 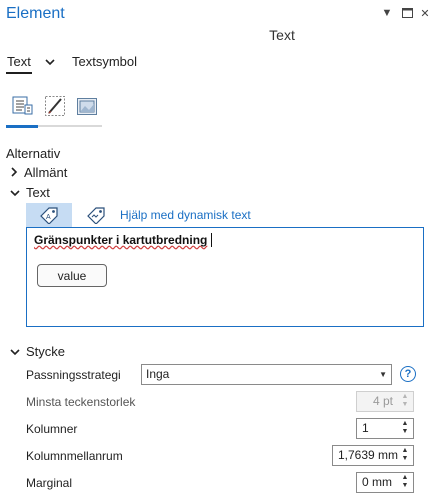 I want to click on options-heading: Alternativ, so click(x=33, y=153).